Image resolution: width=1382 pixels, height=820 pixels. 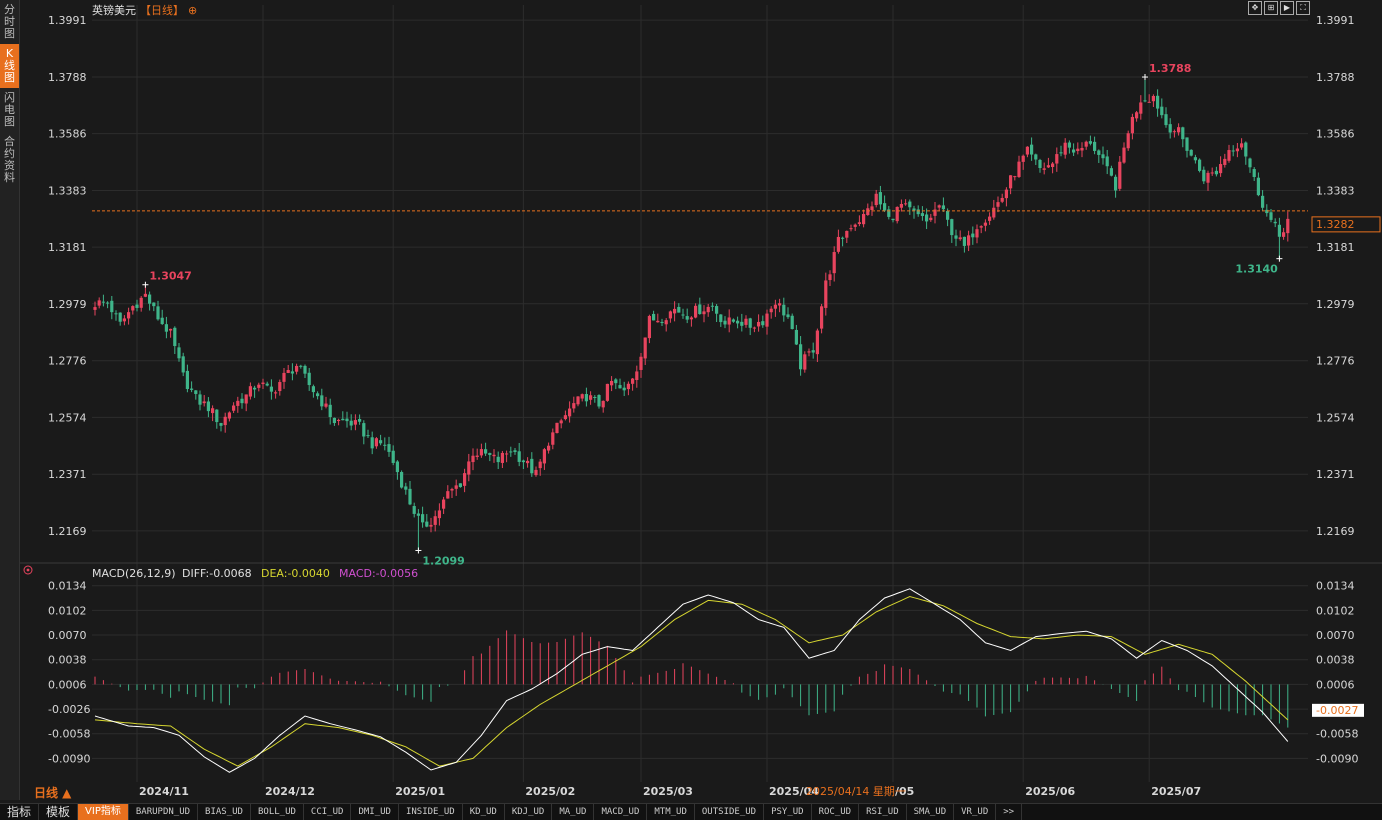 I want to click on add-indicator-icon: ⊕, so click(x=192, y=10).